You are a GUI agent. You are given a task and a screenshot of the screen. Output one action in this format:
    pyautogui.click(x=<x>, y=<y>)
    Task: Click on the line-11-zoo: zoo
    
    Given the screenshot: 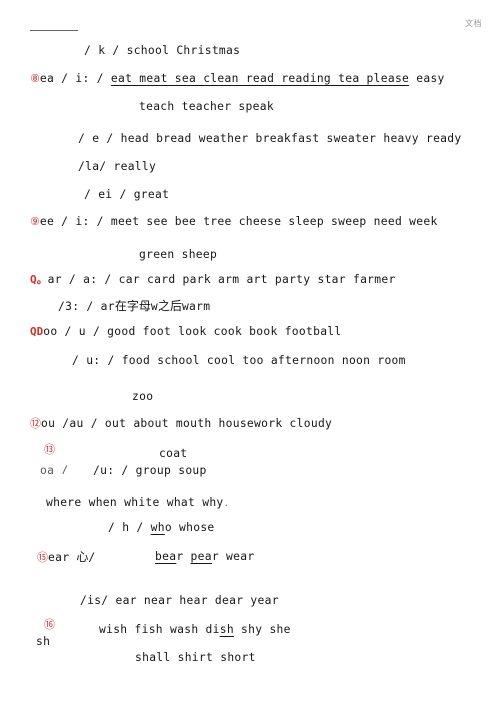 What is the action you would take?
    pyautogui.click(x=143, y=396)
    